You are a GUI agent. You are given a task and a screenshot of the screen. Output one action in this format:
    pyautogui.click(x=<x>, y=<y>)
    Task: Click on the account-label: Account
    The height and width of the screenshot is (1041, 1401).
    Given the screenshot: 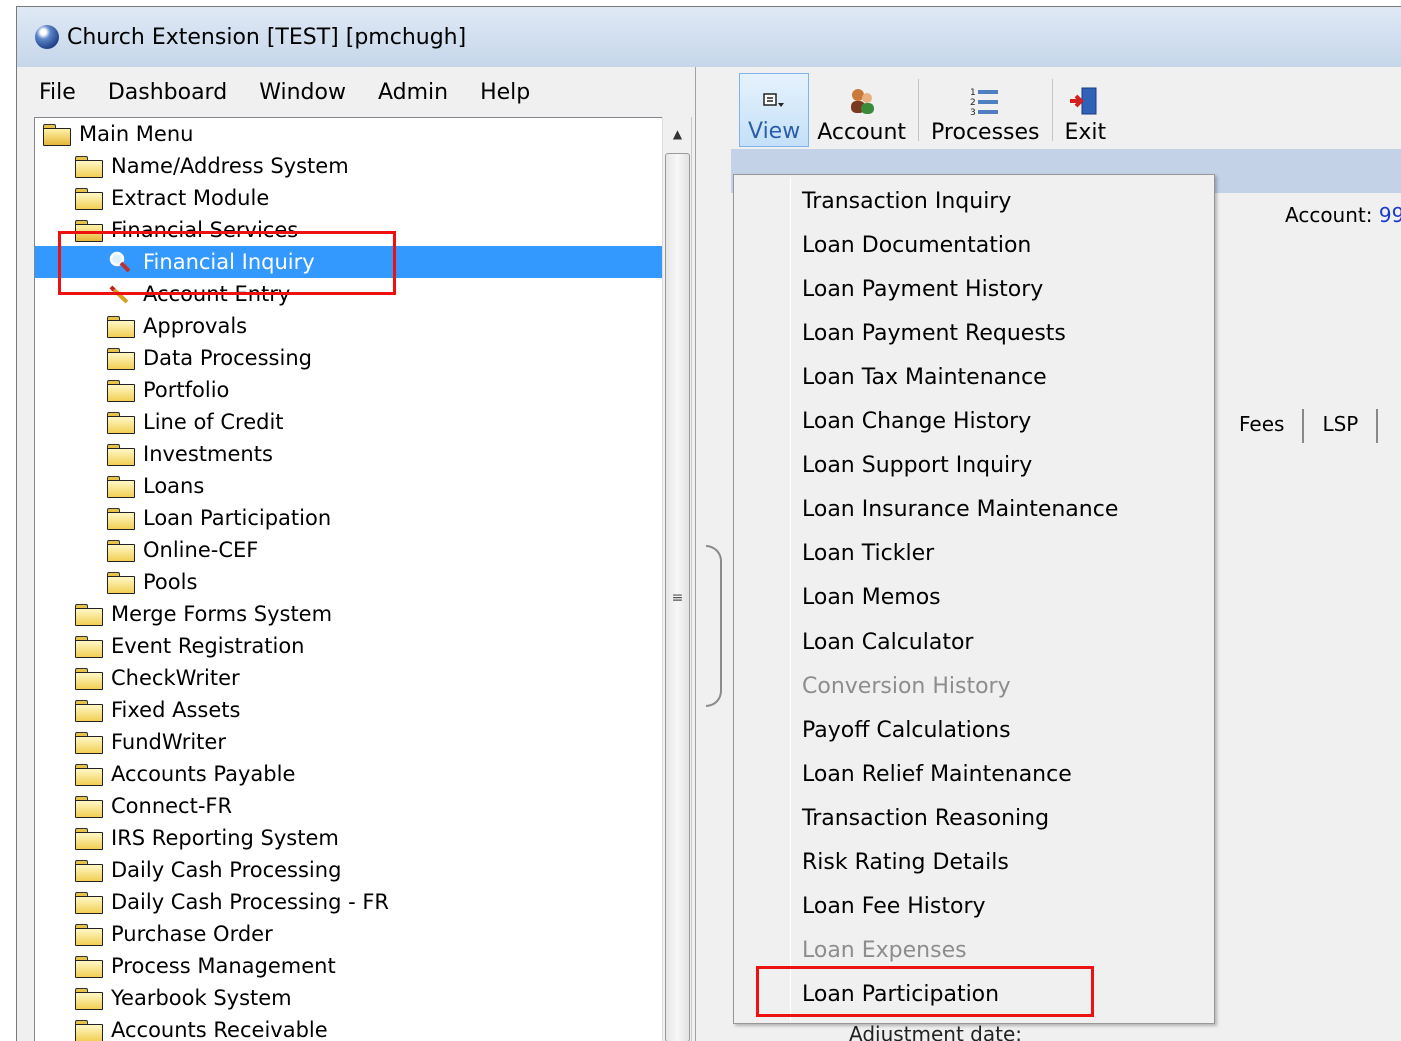 What is the action you would take?
    pyautogui.click(x=862, y=132)
    